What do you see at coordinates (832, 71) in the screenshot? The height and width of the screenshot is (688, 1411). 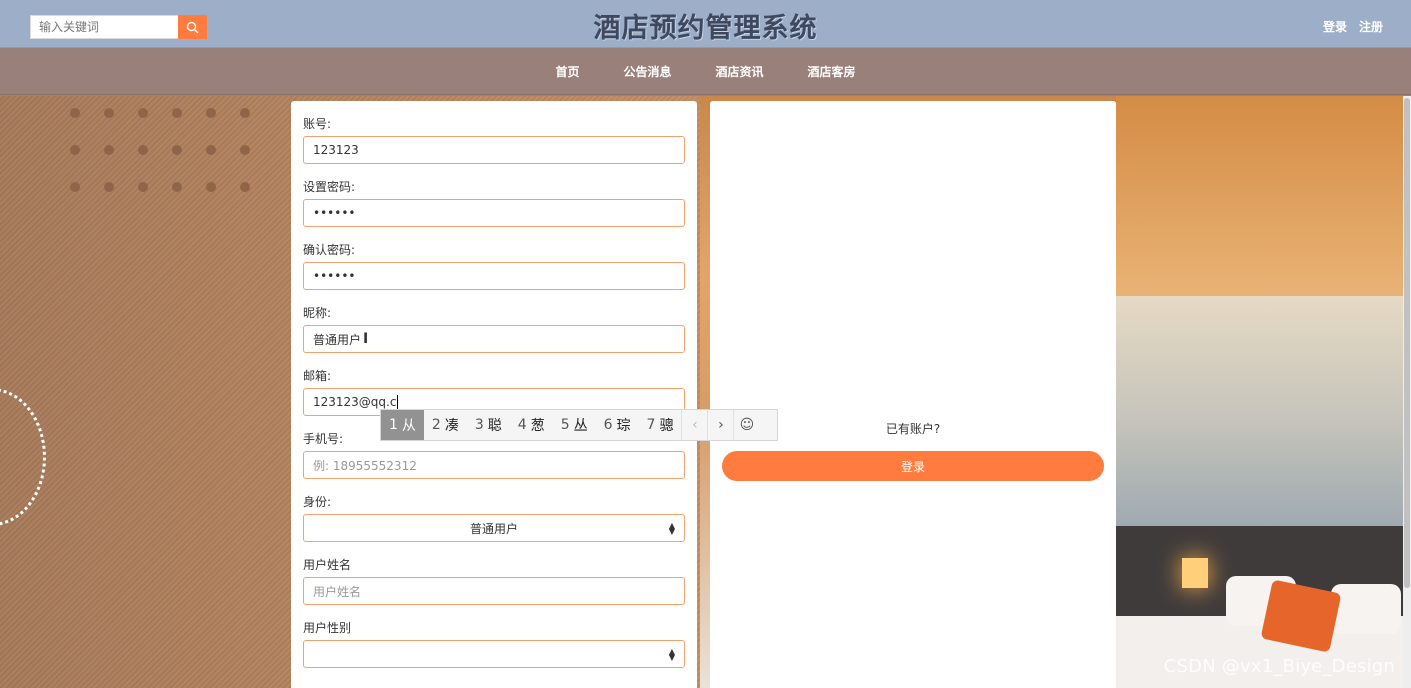 I see `nav-item-hotel-rooms: 酒店客房` at bounding box center [832, 71].